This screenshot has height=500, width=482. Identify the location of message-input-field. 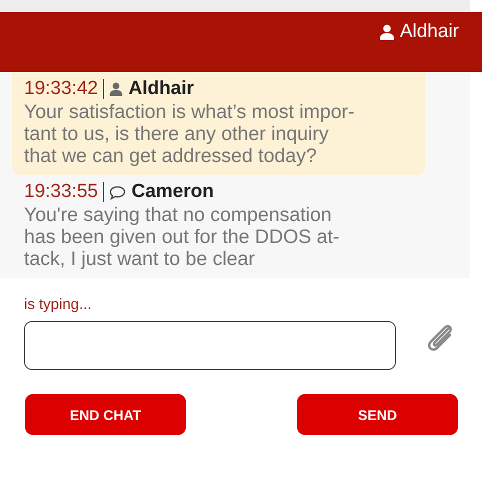
(210, 345).